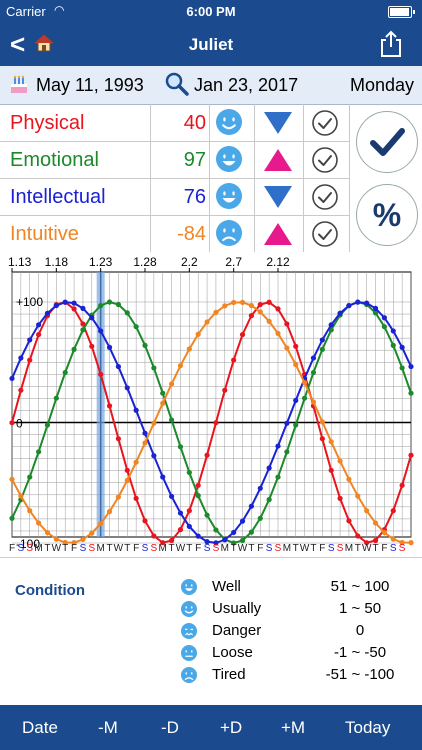 The width and height of the screenshot is (422, 750). Describe the element at coordinates (243, 548) in the screenshot. I see `day-letter: W` at that location.